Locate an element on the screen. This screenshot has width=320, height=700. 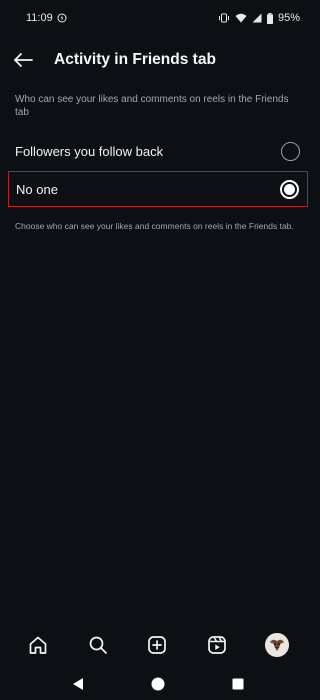
nav-search is located at coordinates (98, 645).